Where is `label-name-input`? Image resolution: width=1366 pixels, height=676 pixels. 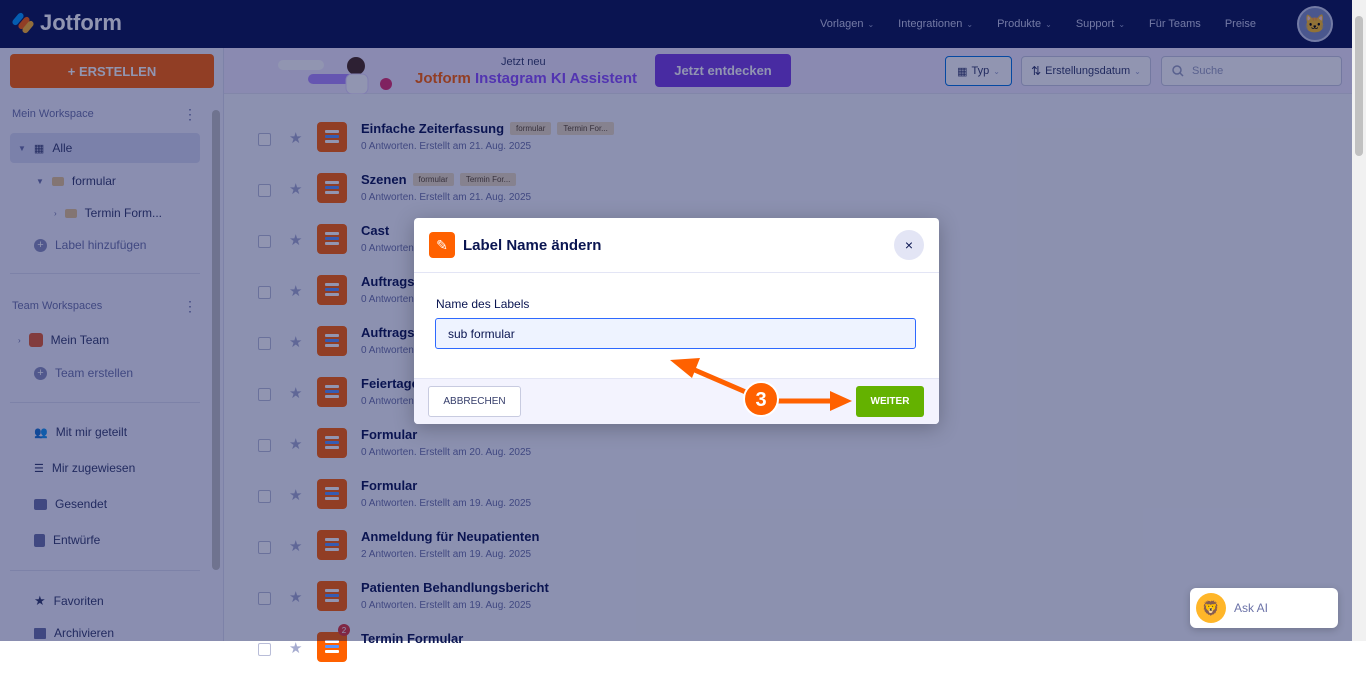 label-name-input is located at coordinates (675, 333).